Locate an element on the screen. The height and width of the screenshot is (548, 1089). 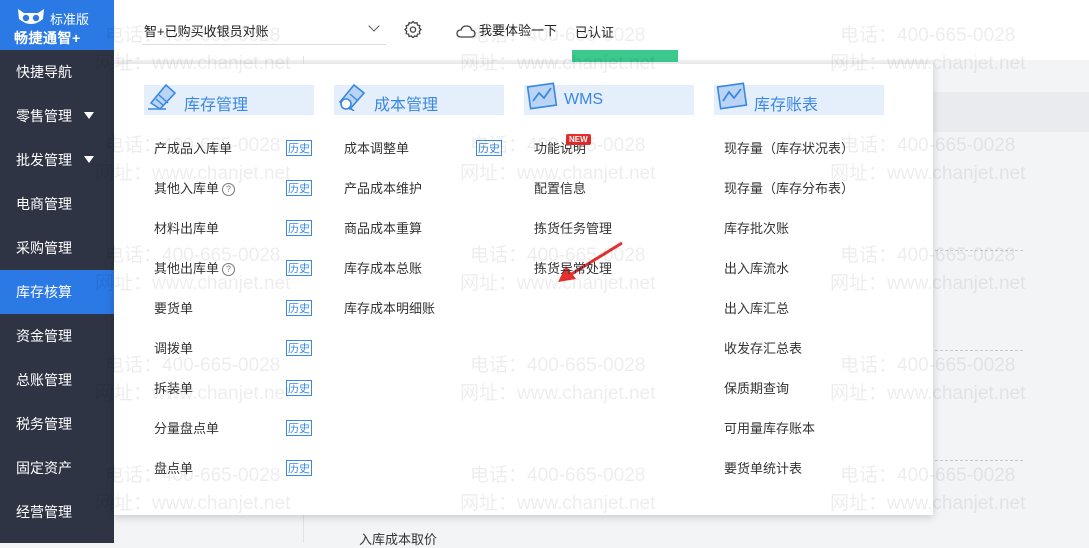
menu-item: 调拨单 历史 is located at coordinates (229, 349).